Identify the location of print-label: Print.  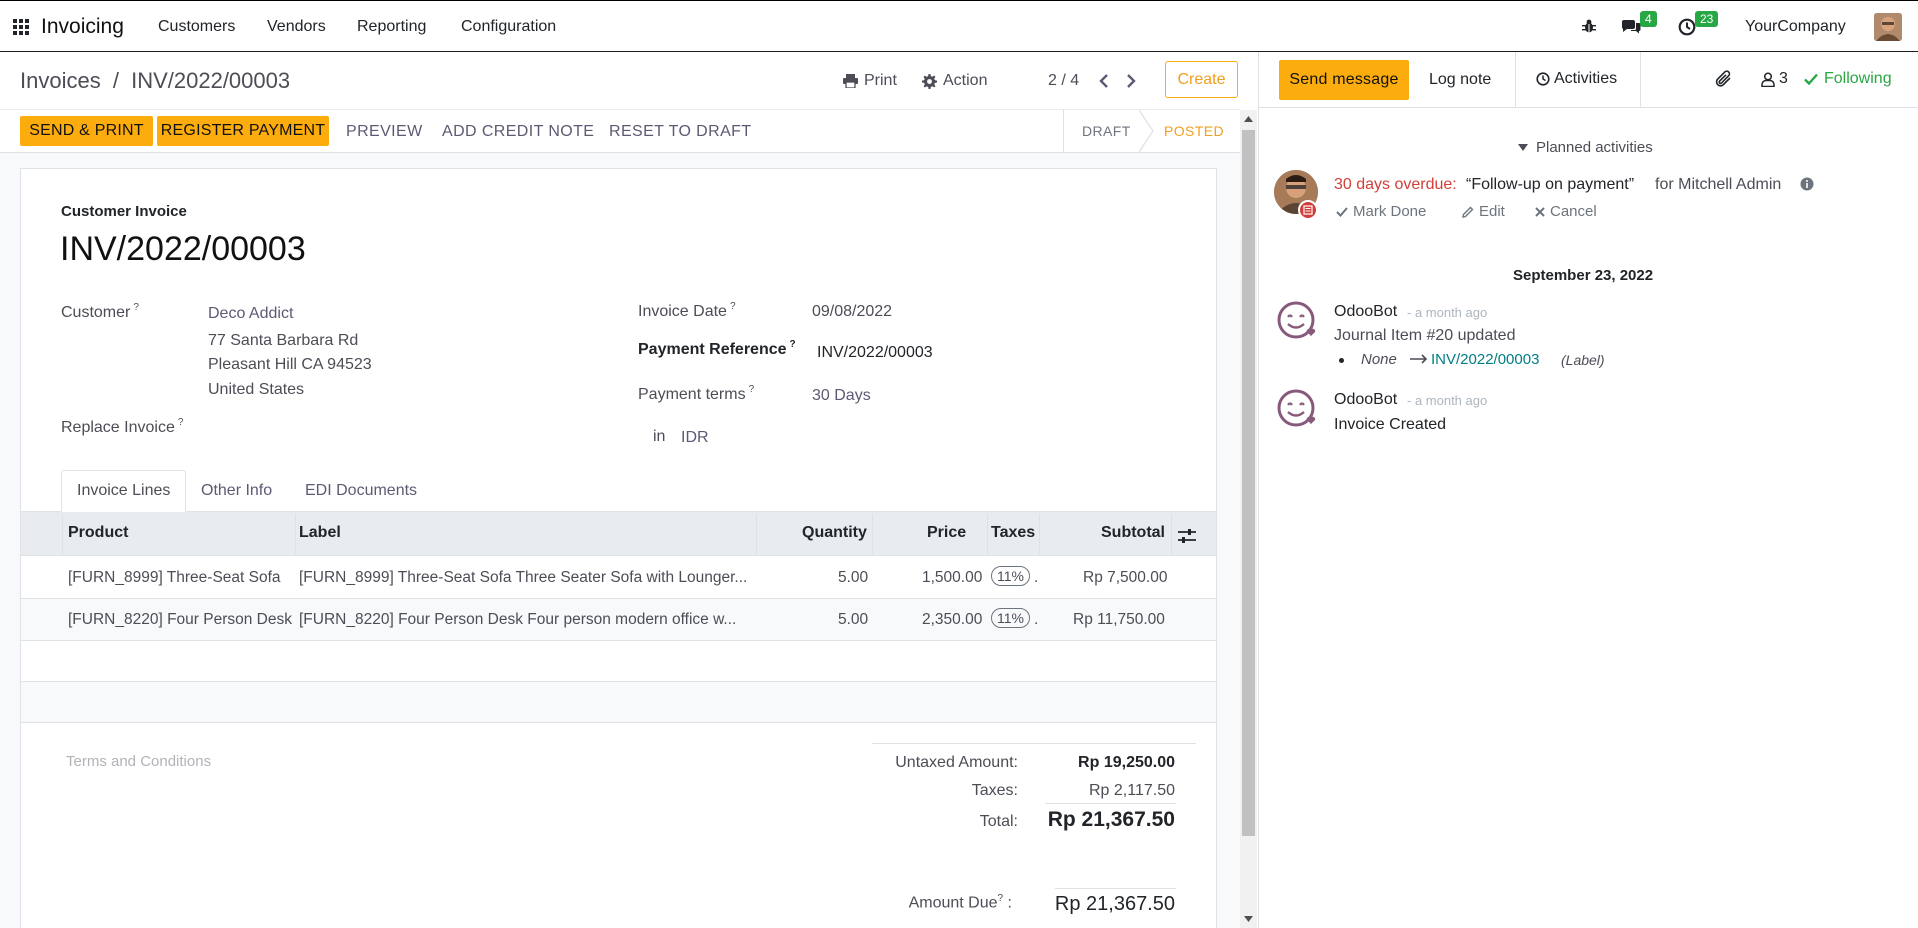
(880, 80).